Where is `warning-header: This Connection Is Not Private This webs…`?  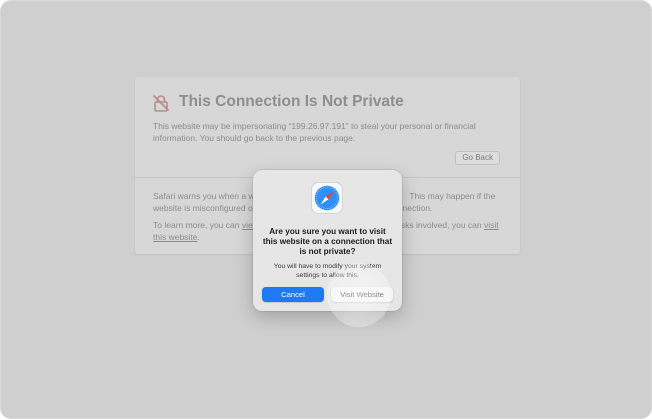
warning-header: This Connection Is Not Private This webs… is located at coordinates (327, 127).